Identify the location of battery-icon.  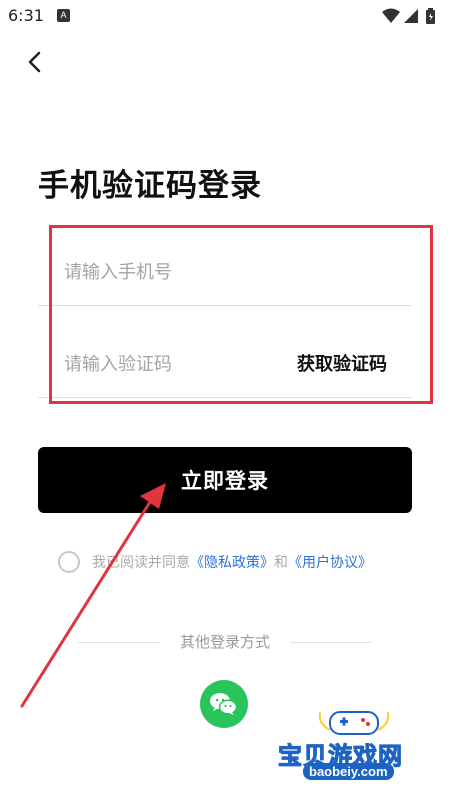
(430, 16).